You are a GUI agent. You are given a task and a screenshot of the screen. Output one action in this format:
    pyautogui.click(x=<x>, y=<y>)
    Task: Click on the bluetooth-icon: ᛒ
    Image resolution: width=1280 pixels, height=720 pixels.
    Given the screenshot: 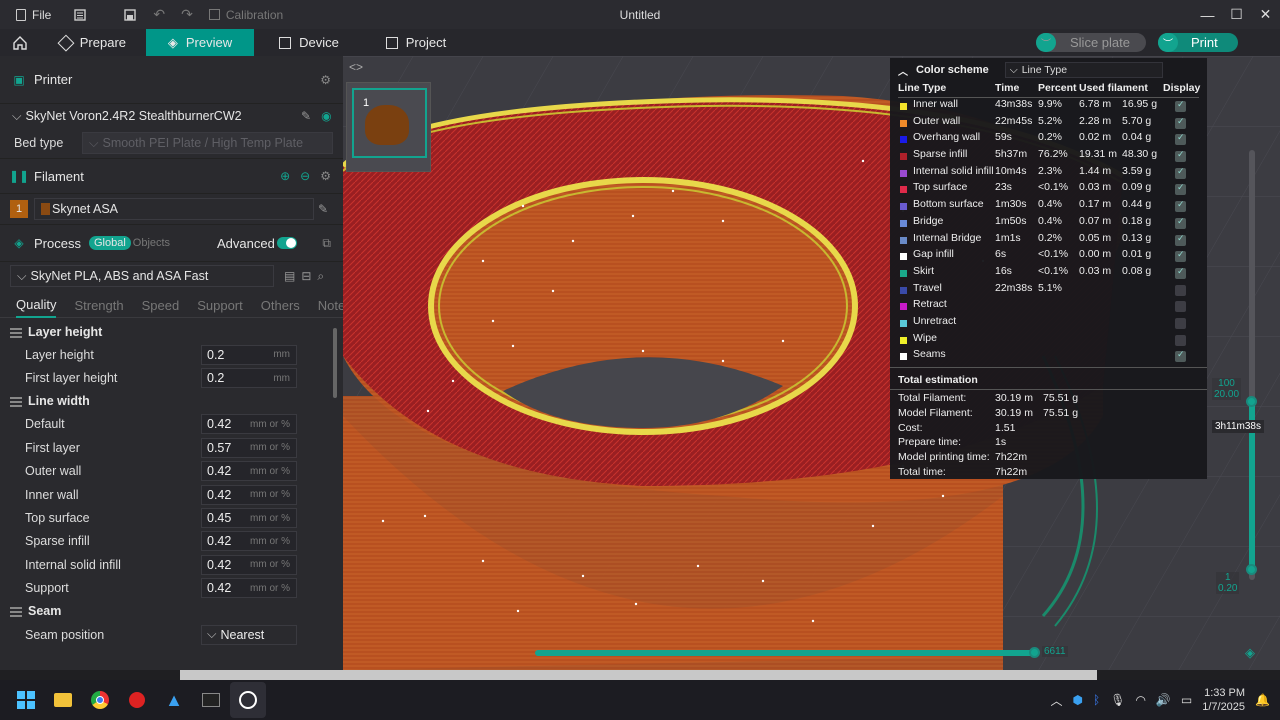 What is the action you would take?
    pyautogui.click(x=1096, y=700)
    